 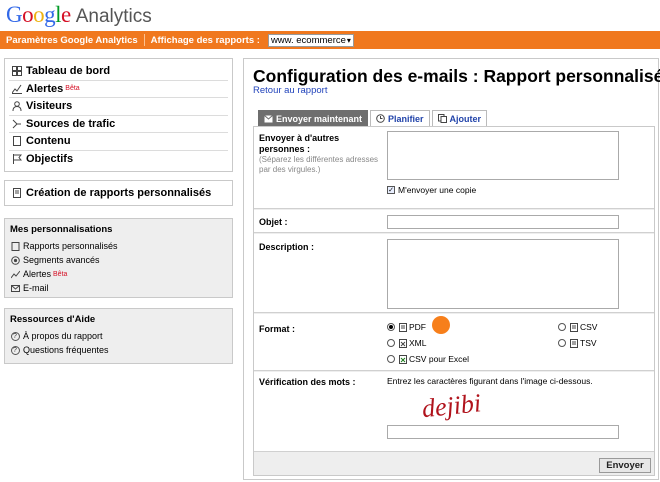 I want to click on perso-item-label: Rapports personnalisés, so click(x=70, y=246).